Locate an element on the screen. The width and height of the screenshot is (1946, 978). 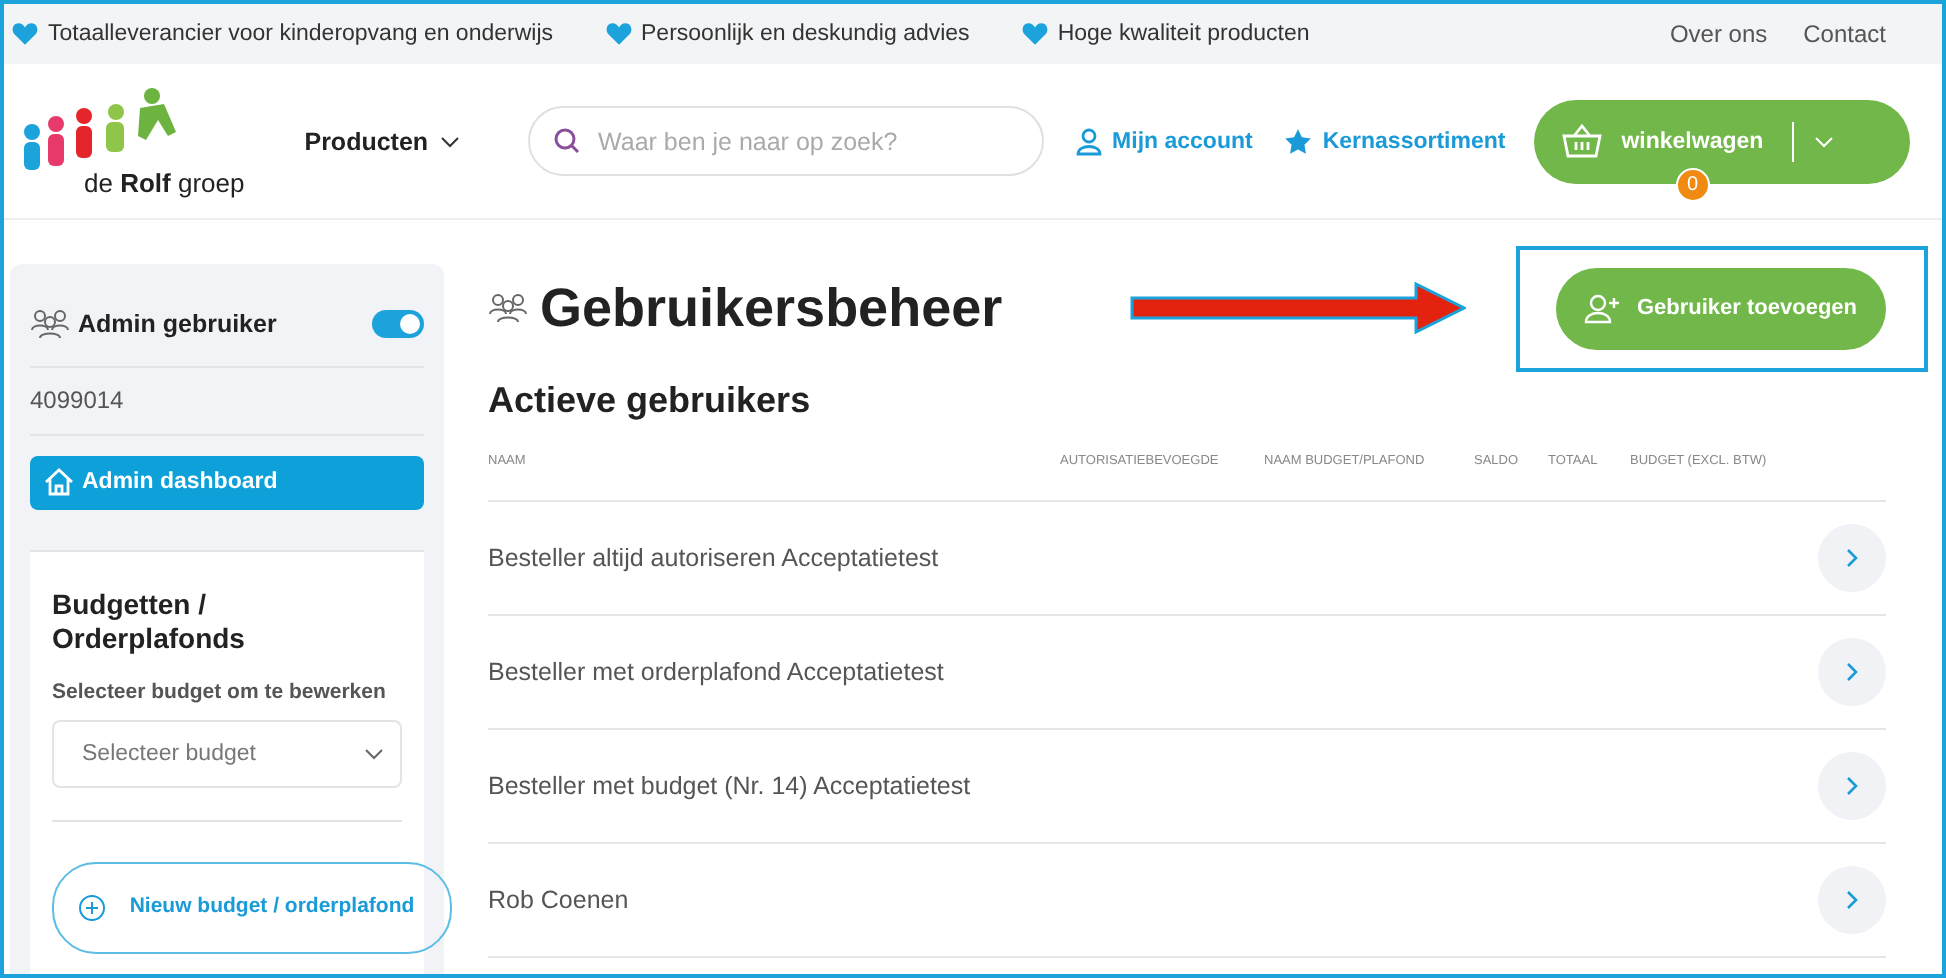
user-icon is located at coordinates (1089, 141).